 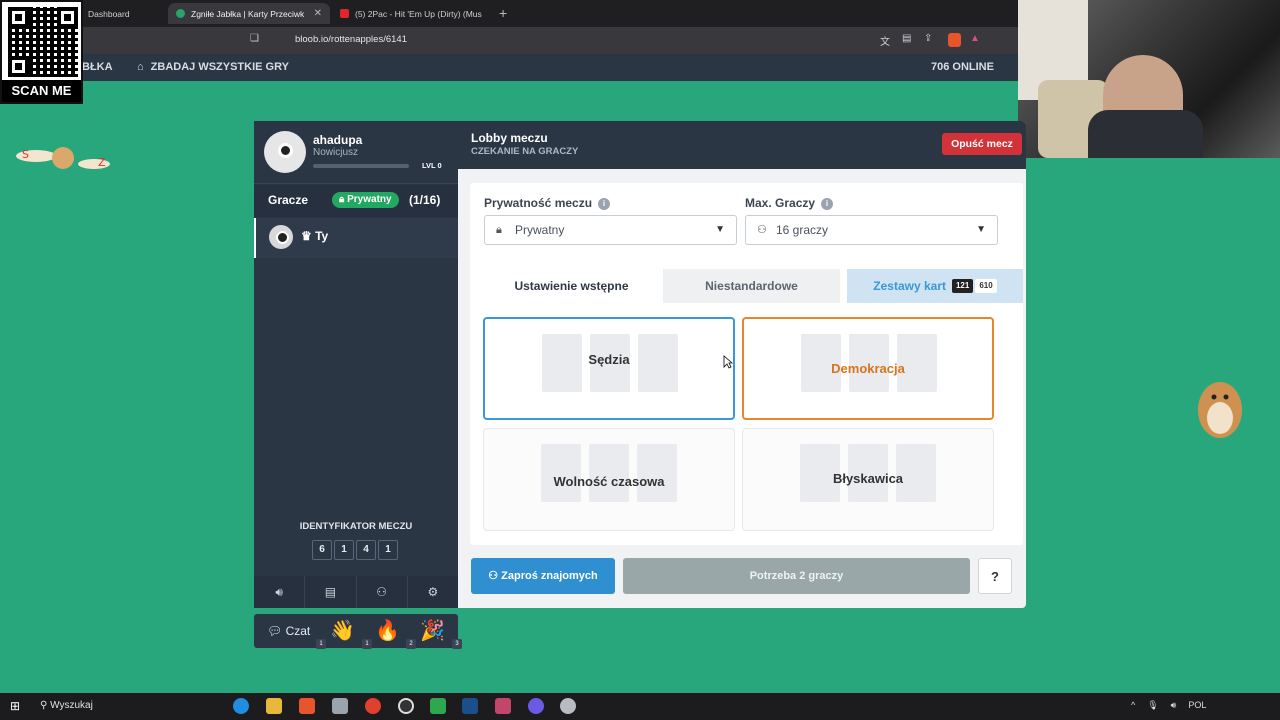 I want to click on microphone-icon: 🎙︎, so click(x=1152, y=705).